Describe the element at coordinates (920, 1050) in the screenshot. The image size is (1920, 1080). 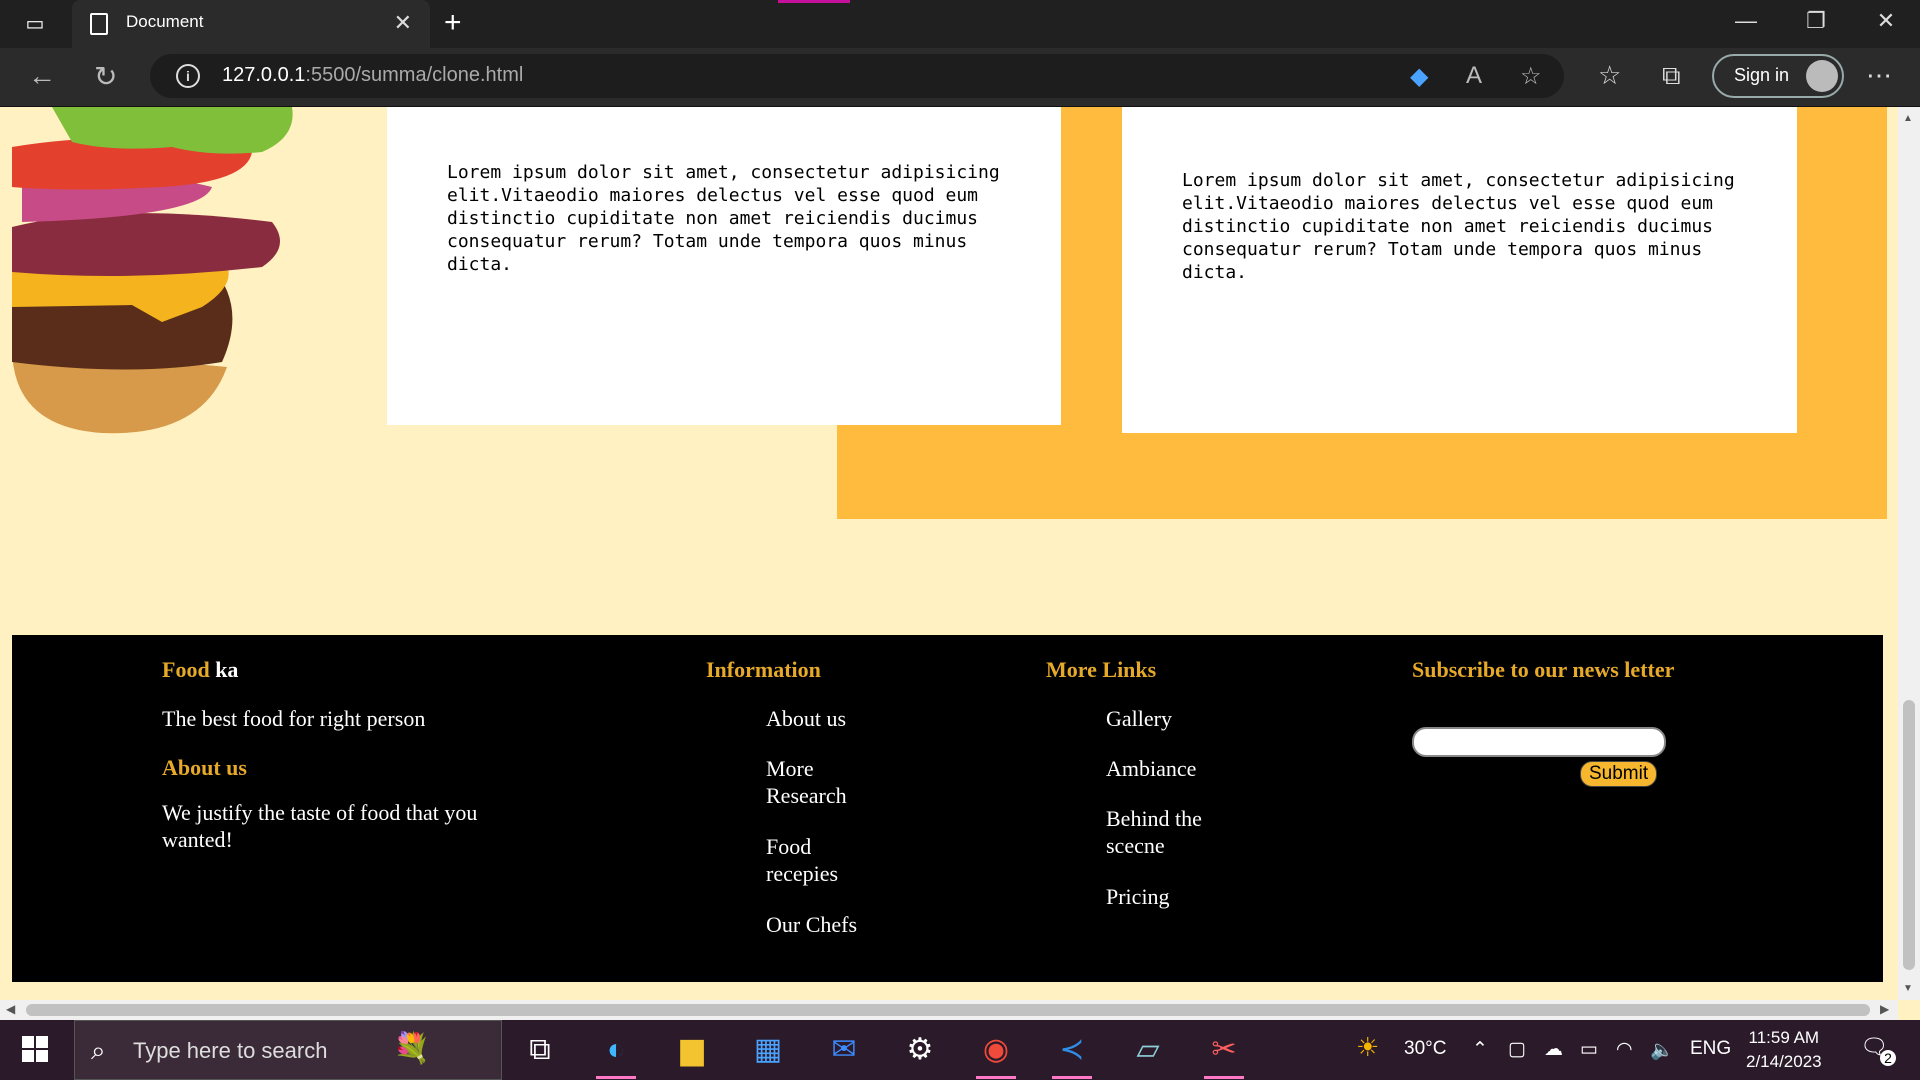
I see `settings-gear-icon: ⚙` at that location.